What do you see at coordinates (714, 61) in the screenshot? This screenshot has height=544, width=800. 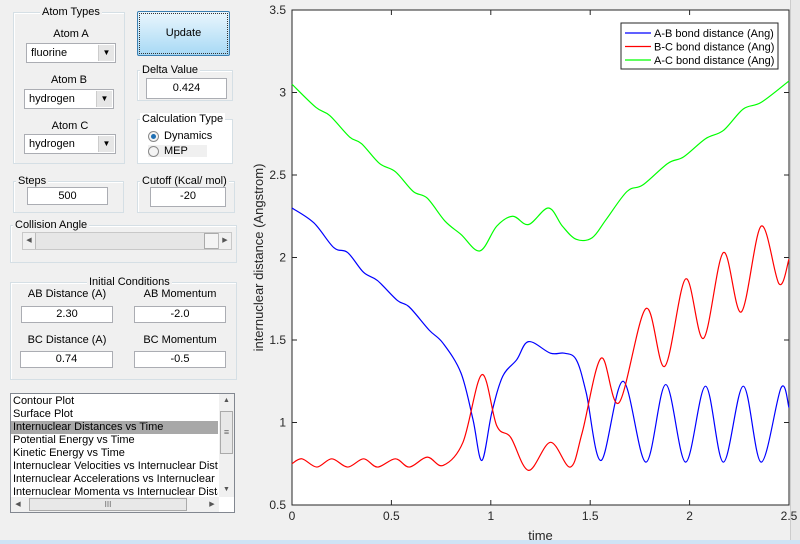 I see `legend-entry: A-C bond distance (Ang)` at bounding box center [714, 61].